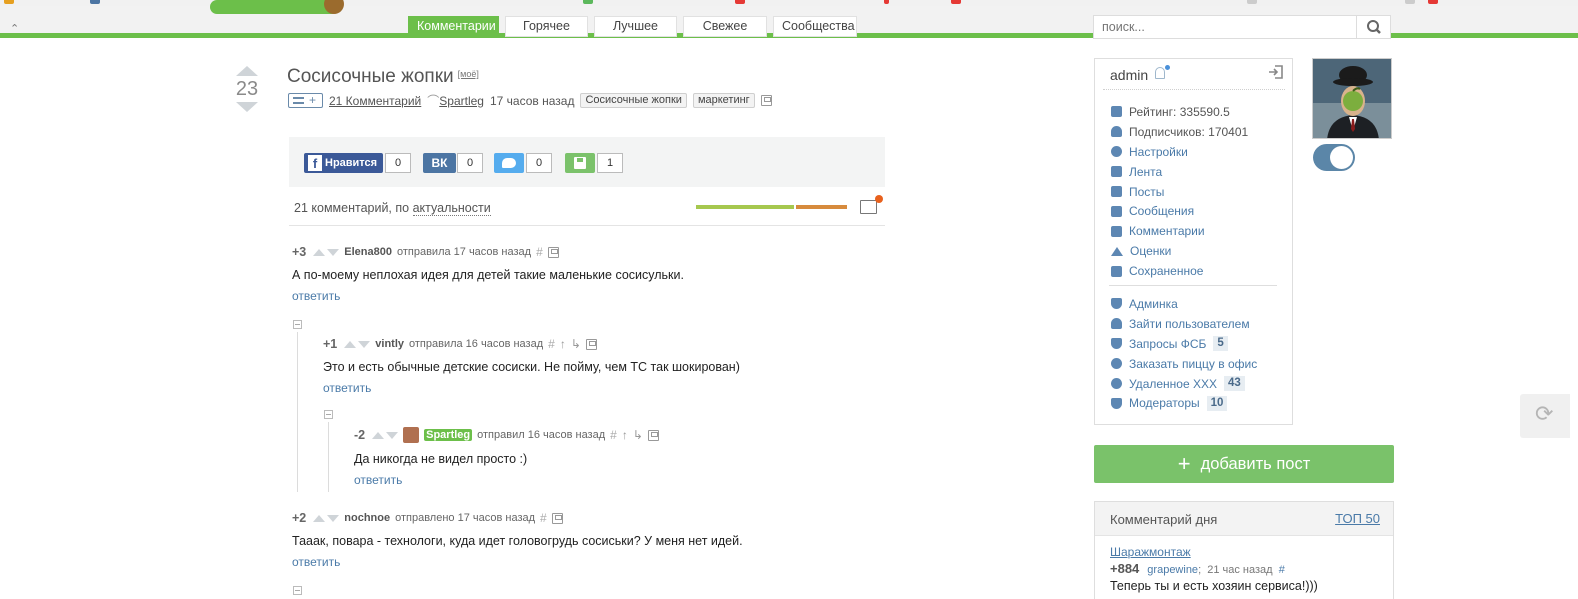  I want to click on cod-post-link: Шаражмонтаж, so click(1244, 552).